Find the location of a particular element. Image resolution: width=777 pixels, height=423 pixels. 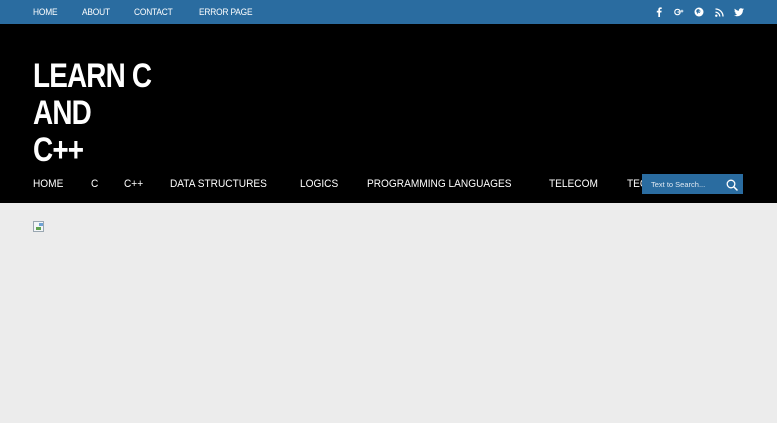

social-links is located at coordinates (699, 12).